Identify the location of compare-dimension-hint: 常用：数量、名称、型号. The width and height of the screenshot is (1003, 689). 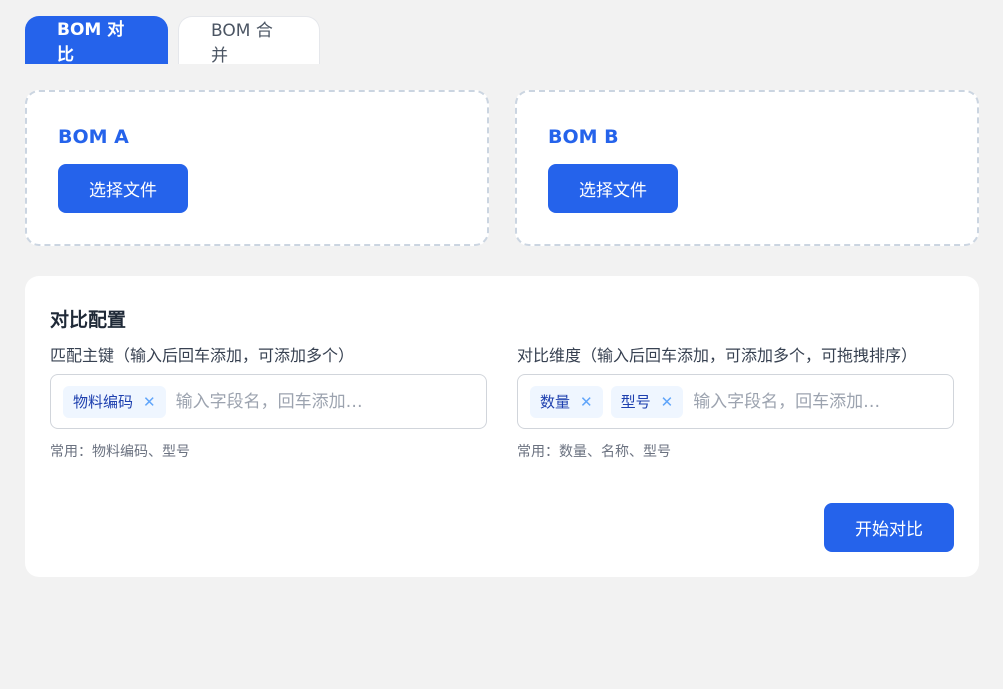
(594, 452).